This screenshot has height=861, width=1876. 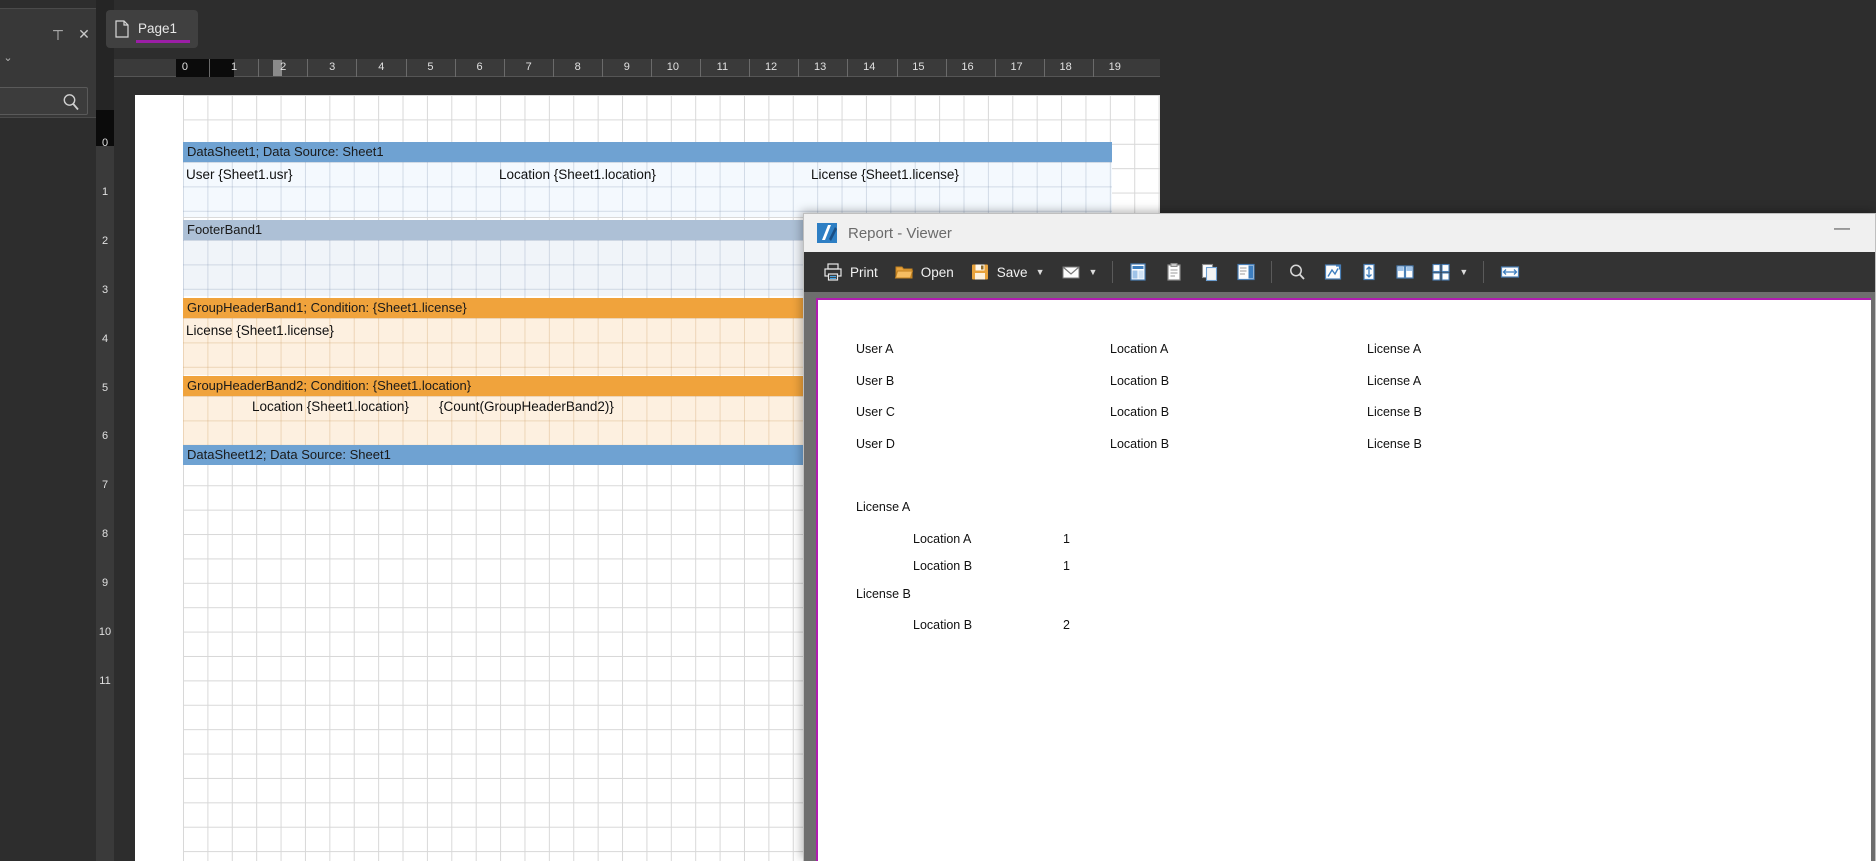 I want to click on preview-detail-cell: User A, so click(x=875, y=349).